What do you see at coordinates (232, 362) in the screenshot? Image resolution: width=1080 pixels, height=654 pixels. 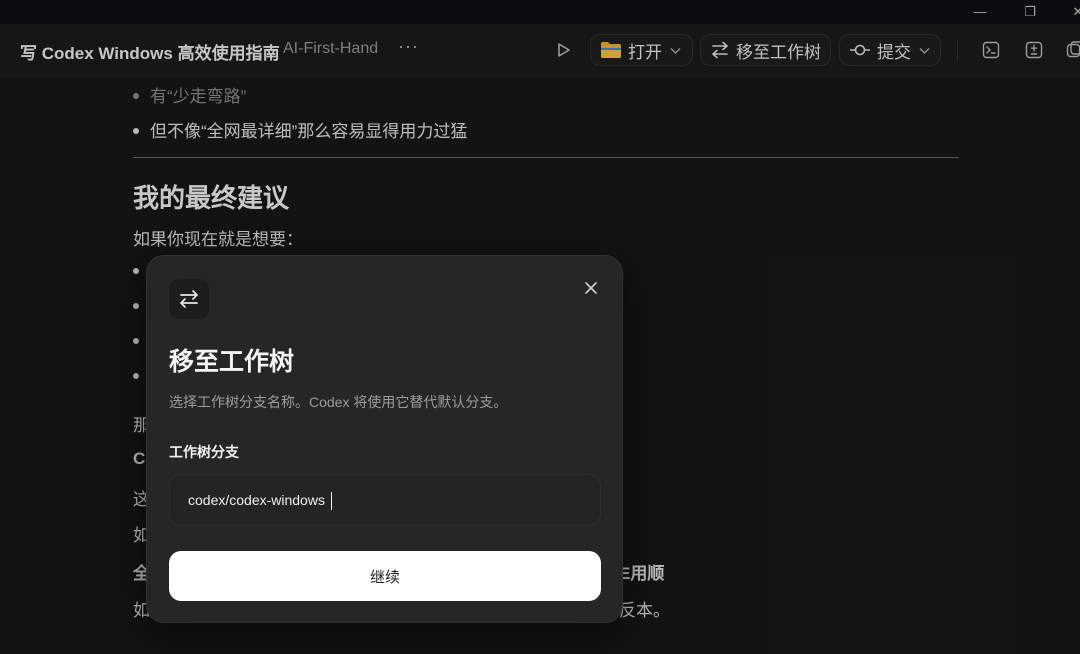 I see `dialog-title: 移至工作树` at bounding box center [232, 362].